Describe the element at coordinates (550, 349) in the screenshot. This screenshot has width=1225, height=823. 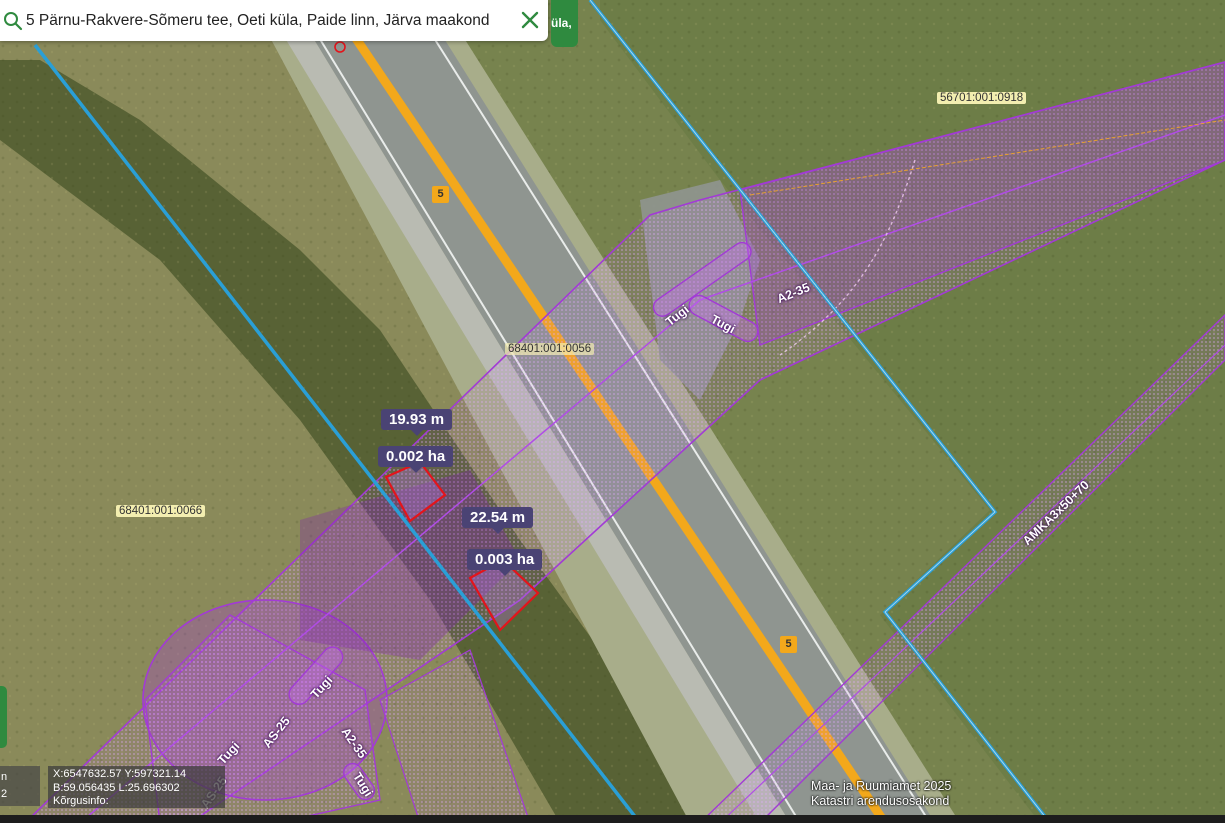
I see `parcel-label-68401-0056: 68401:001:0056` at that location.